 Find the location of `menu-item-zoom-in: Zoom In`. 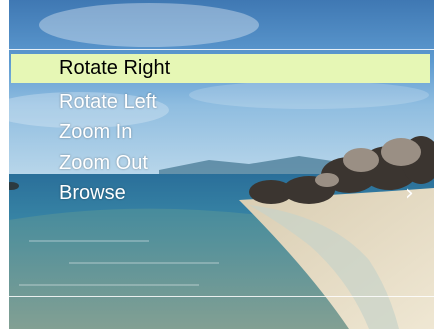

menu-item-zoom-in: Zoom In is located at coordinates (221, 132).